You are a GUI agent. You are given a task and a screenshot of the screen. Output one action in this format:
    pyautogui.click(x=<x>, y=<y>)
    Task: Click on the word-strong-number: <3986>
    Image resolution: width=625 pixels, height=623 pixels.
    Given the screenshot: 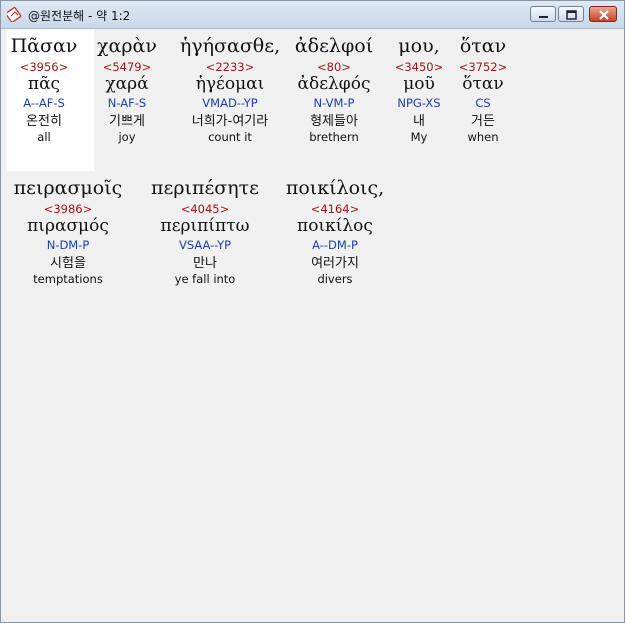 What is the action you would take?
    pyautogui.click(x=68, y=209)
    